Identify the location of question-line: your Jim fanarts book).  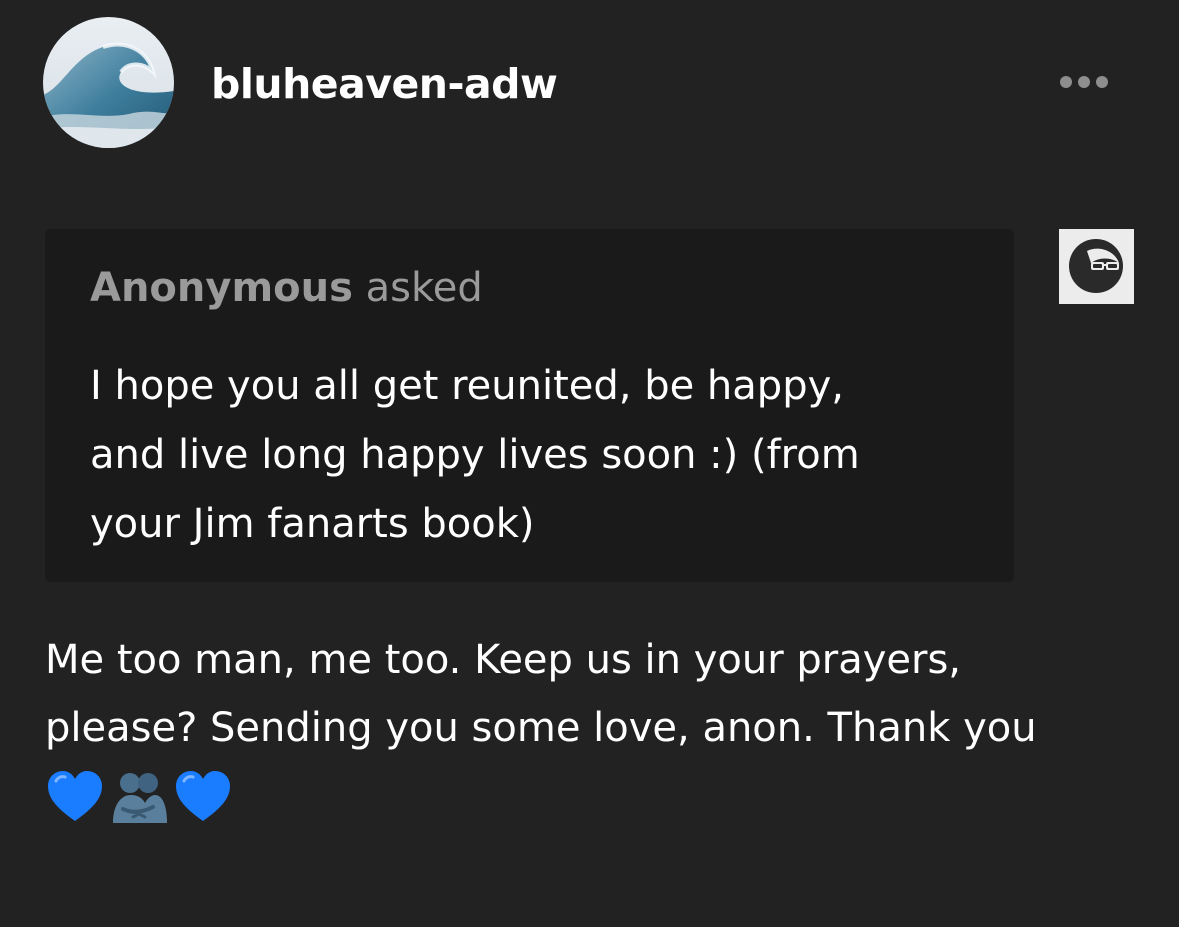
(312, 524).